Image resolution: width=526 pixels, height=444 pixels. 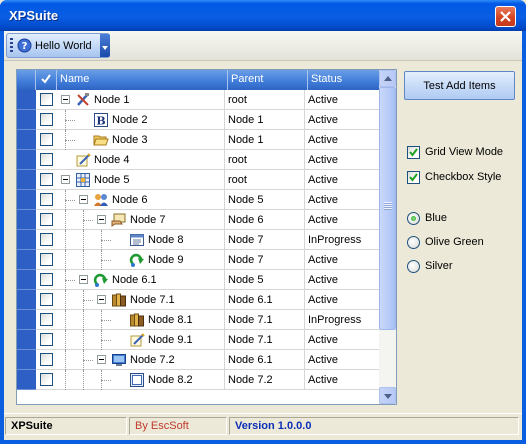 I want to click on parent-cell: Node 6, so click(x=266, y=220).